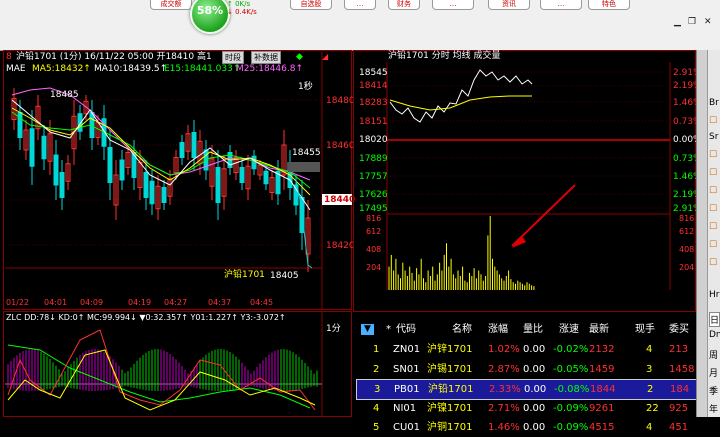  Describe the element at coordinates (504, 369) in the screenshot. I see `cell-chg: 2.87%` at that location.